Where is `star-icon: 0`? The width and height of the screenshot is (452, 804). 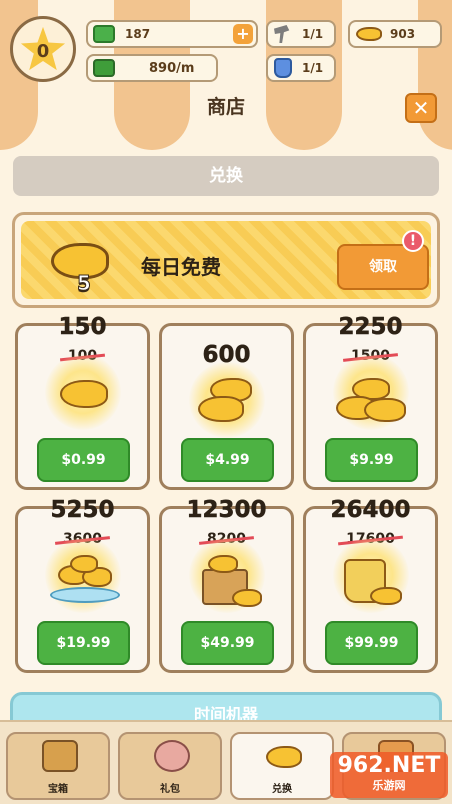
star-icon: 0 is located at coordinates (43, 48).